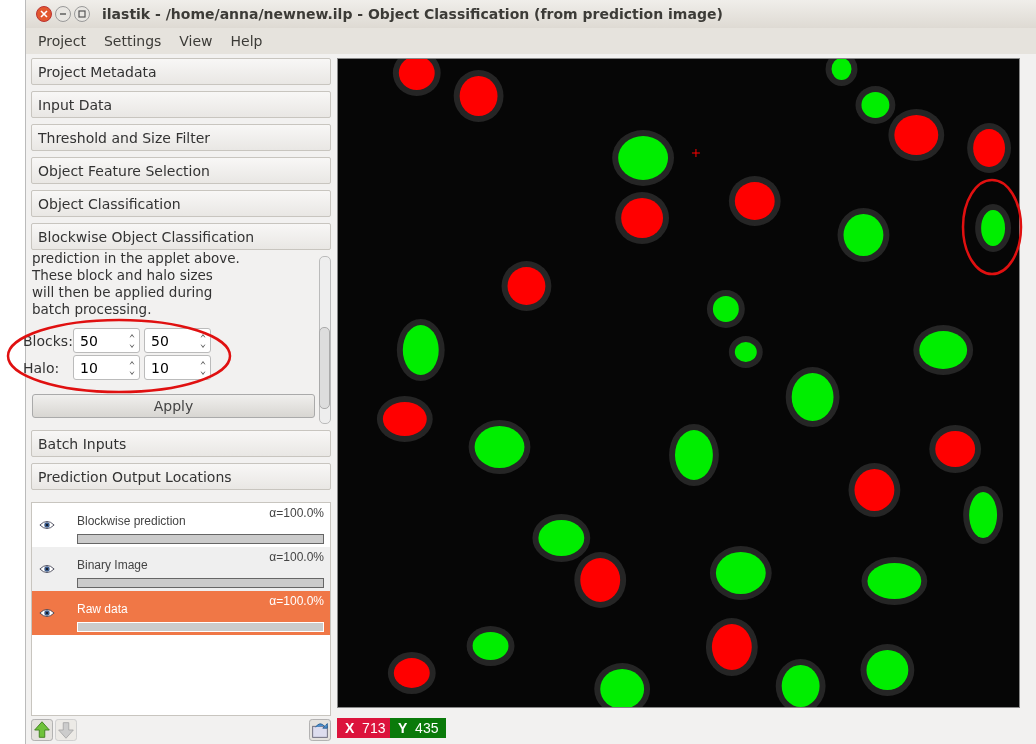 The image size is (1036, 744). Describe the element at coordinates (131, 520) in the screenshot. I see `layer-name: Blockwise prediction` at that location.